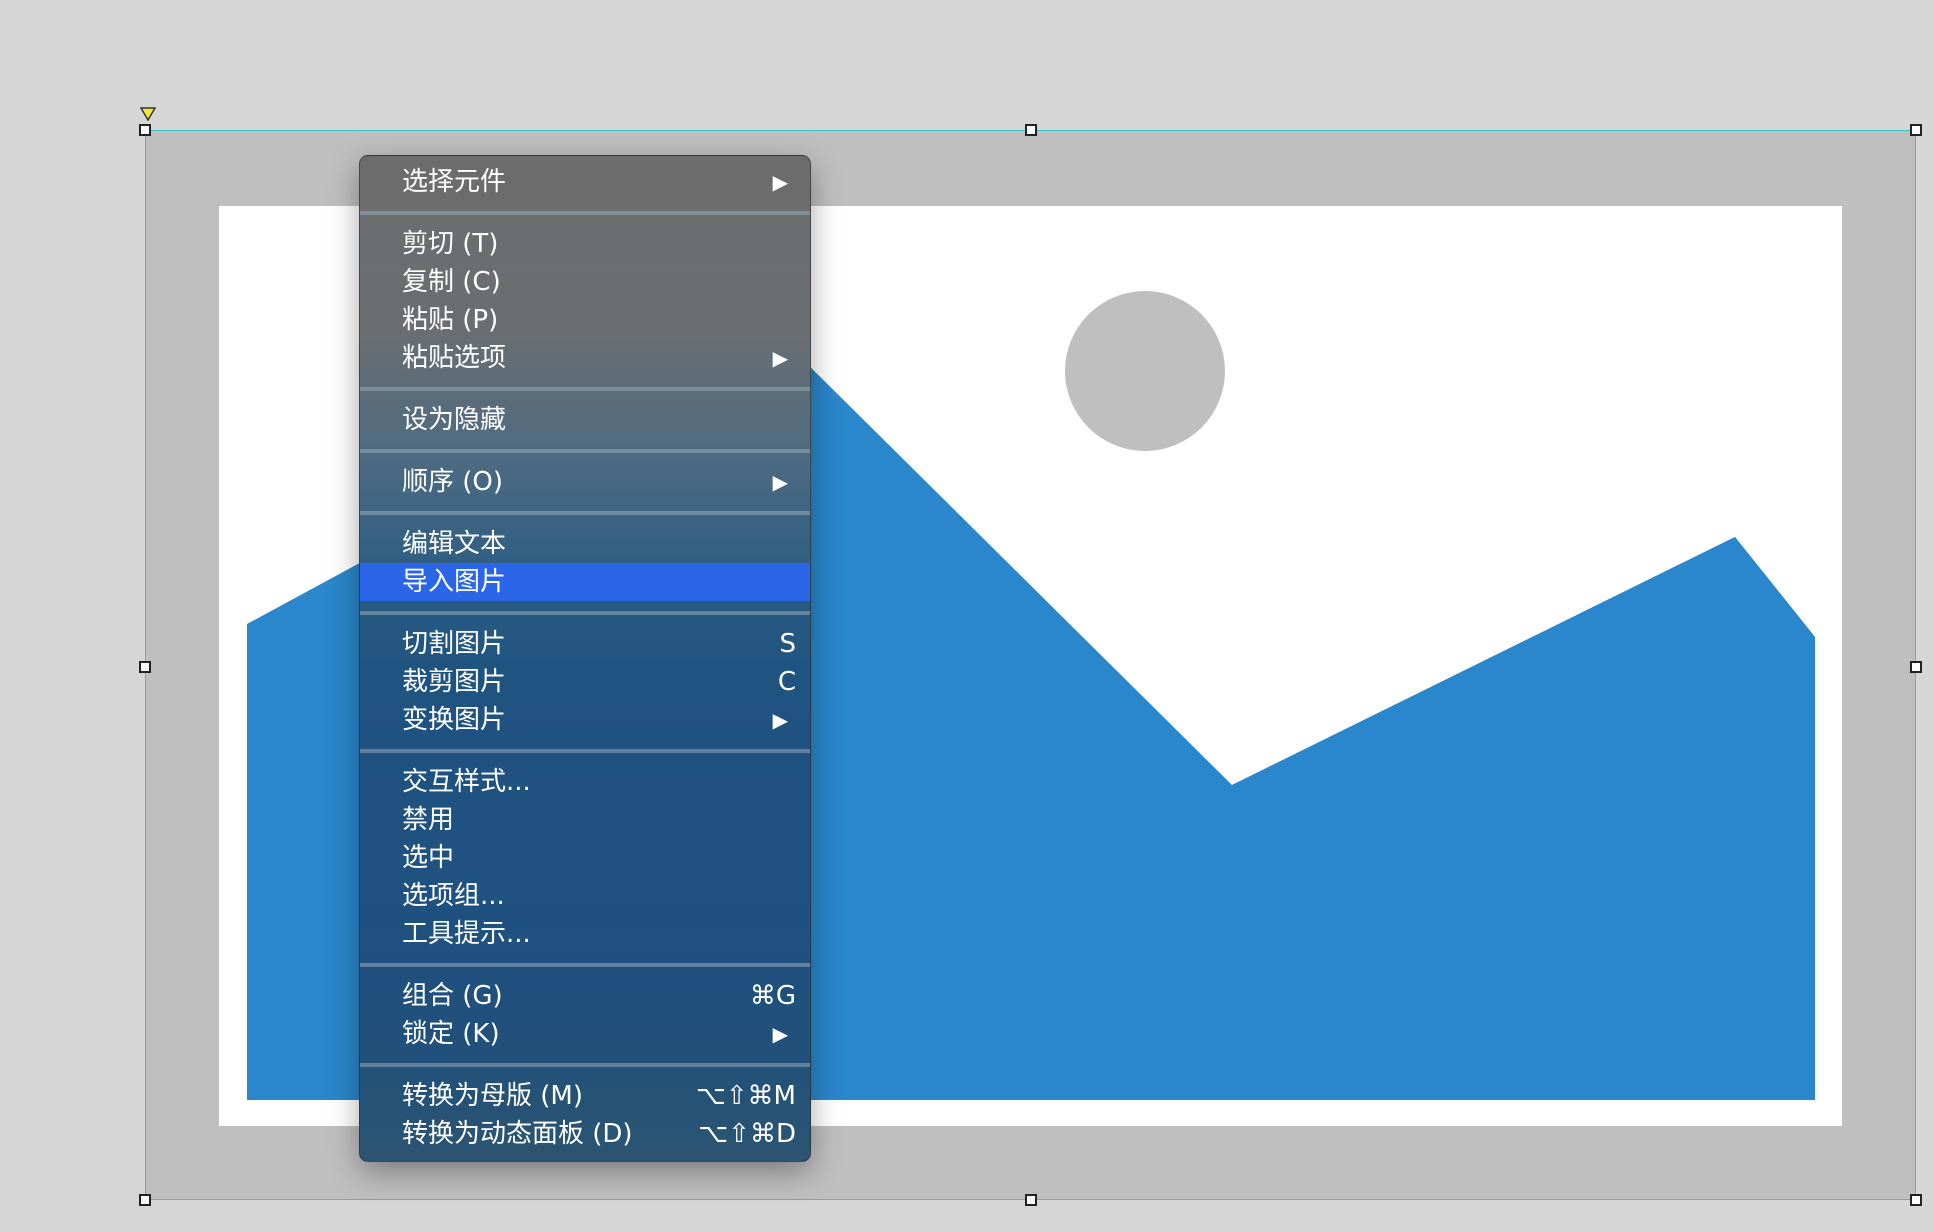 The image size is (1934, 1232). Describe the element at coordinates (1031, 130) in the screenshot. I see `resize-handle-top-middle` at that location.